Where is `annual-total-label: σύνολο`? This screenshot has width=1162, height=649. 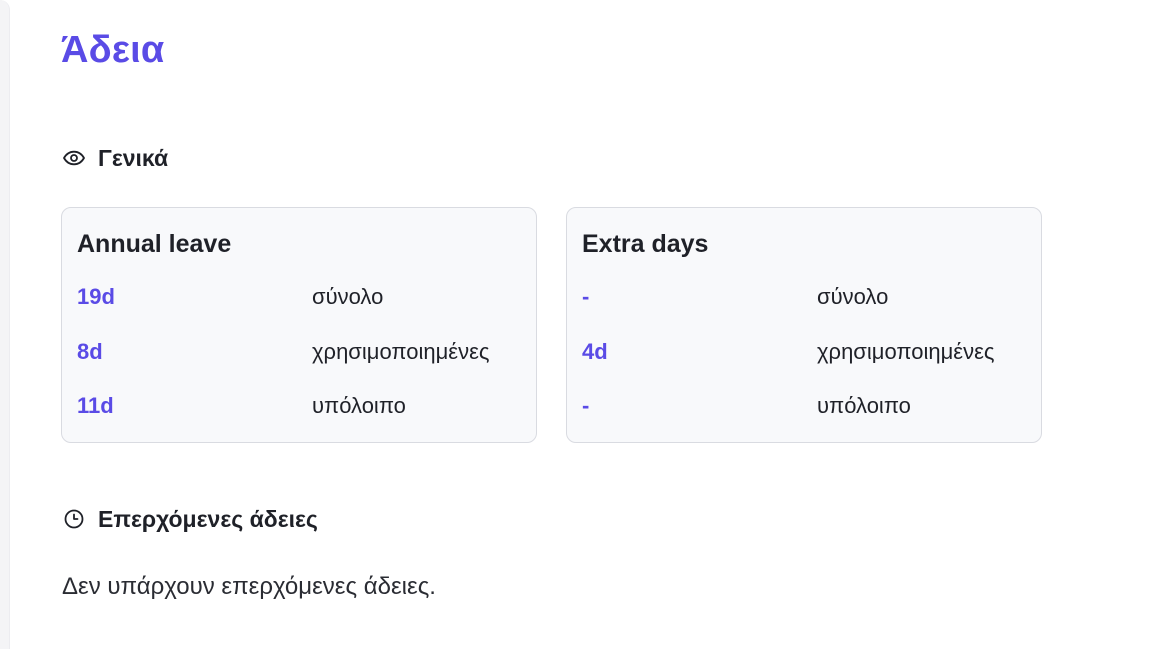
annual-total-label: σύνολο is located at coordinates (348, 296).